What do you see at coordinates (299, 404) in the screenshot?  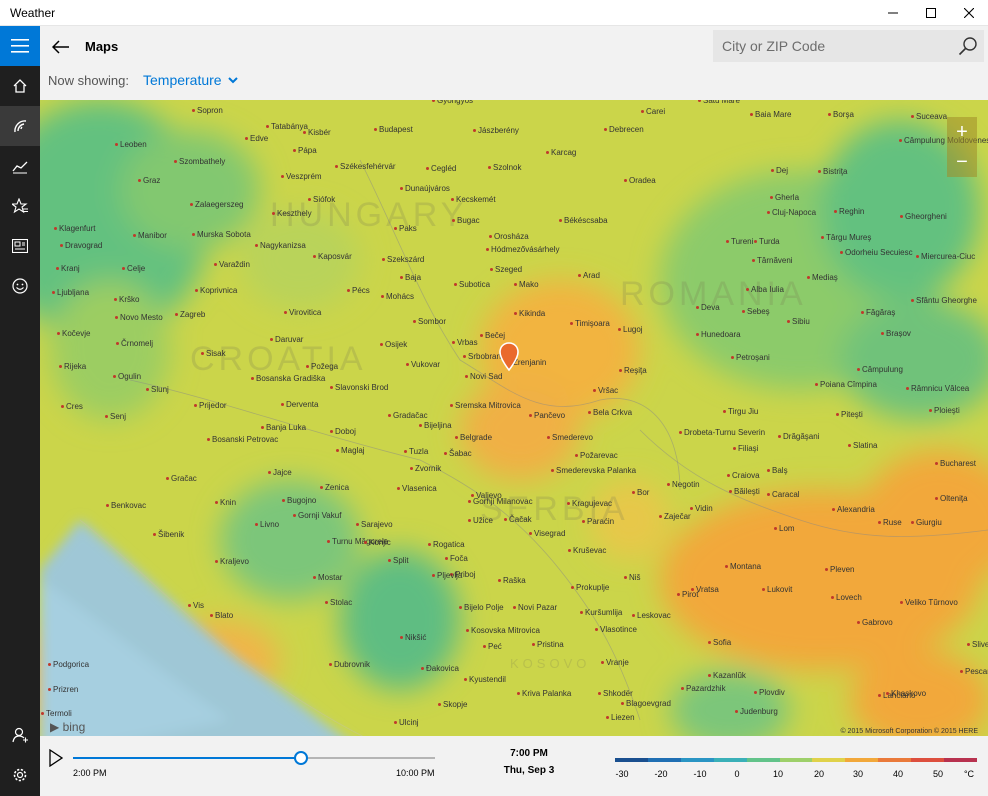 I see `city-label: Derventa` at bounding box center [299, 404].